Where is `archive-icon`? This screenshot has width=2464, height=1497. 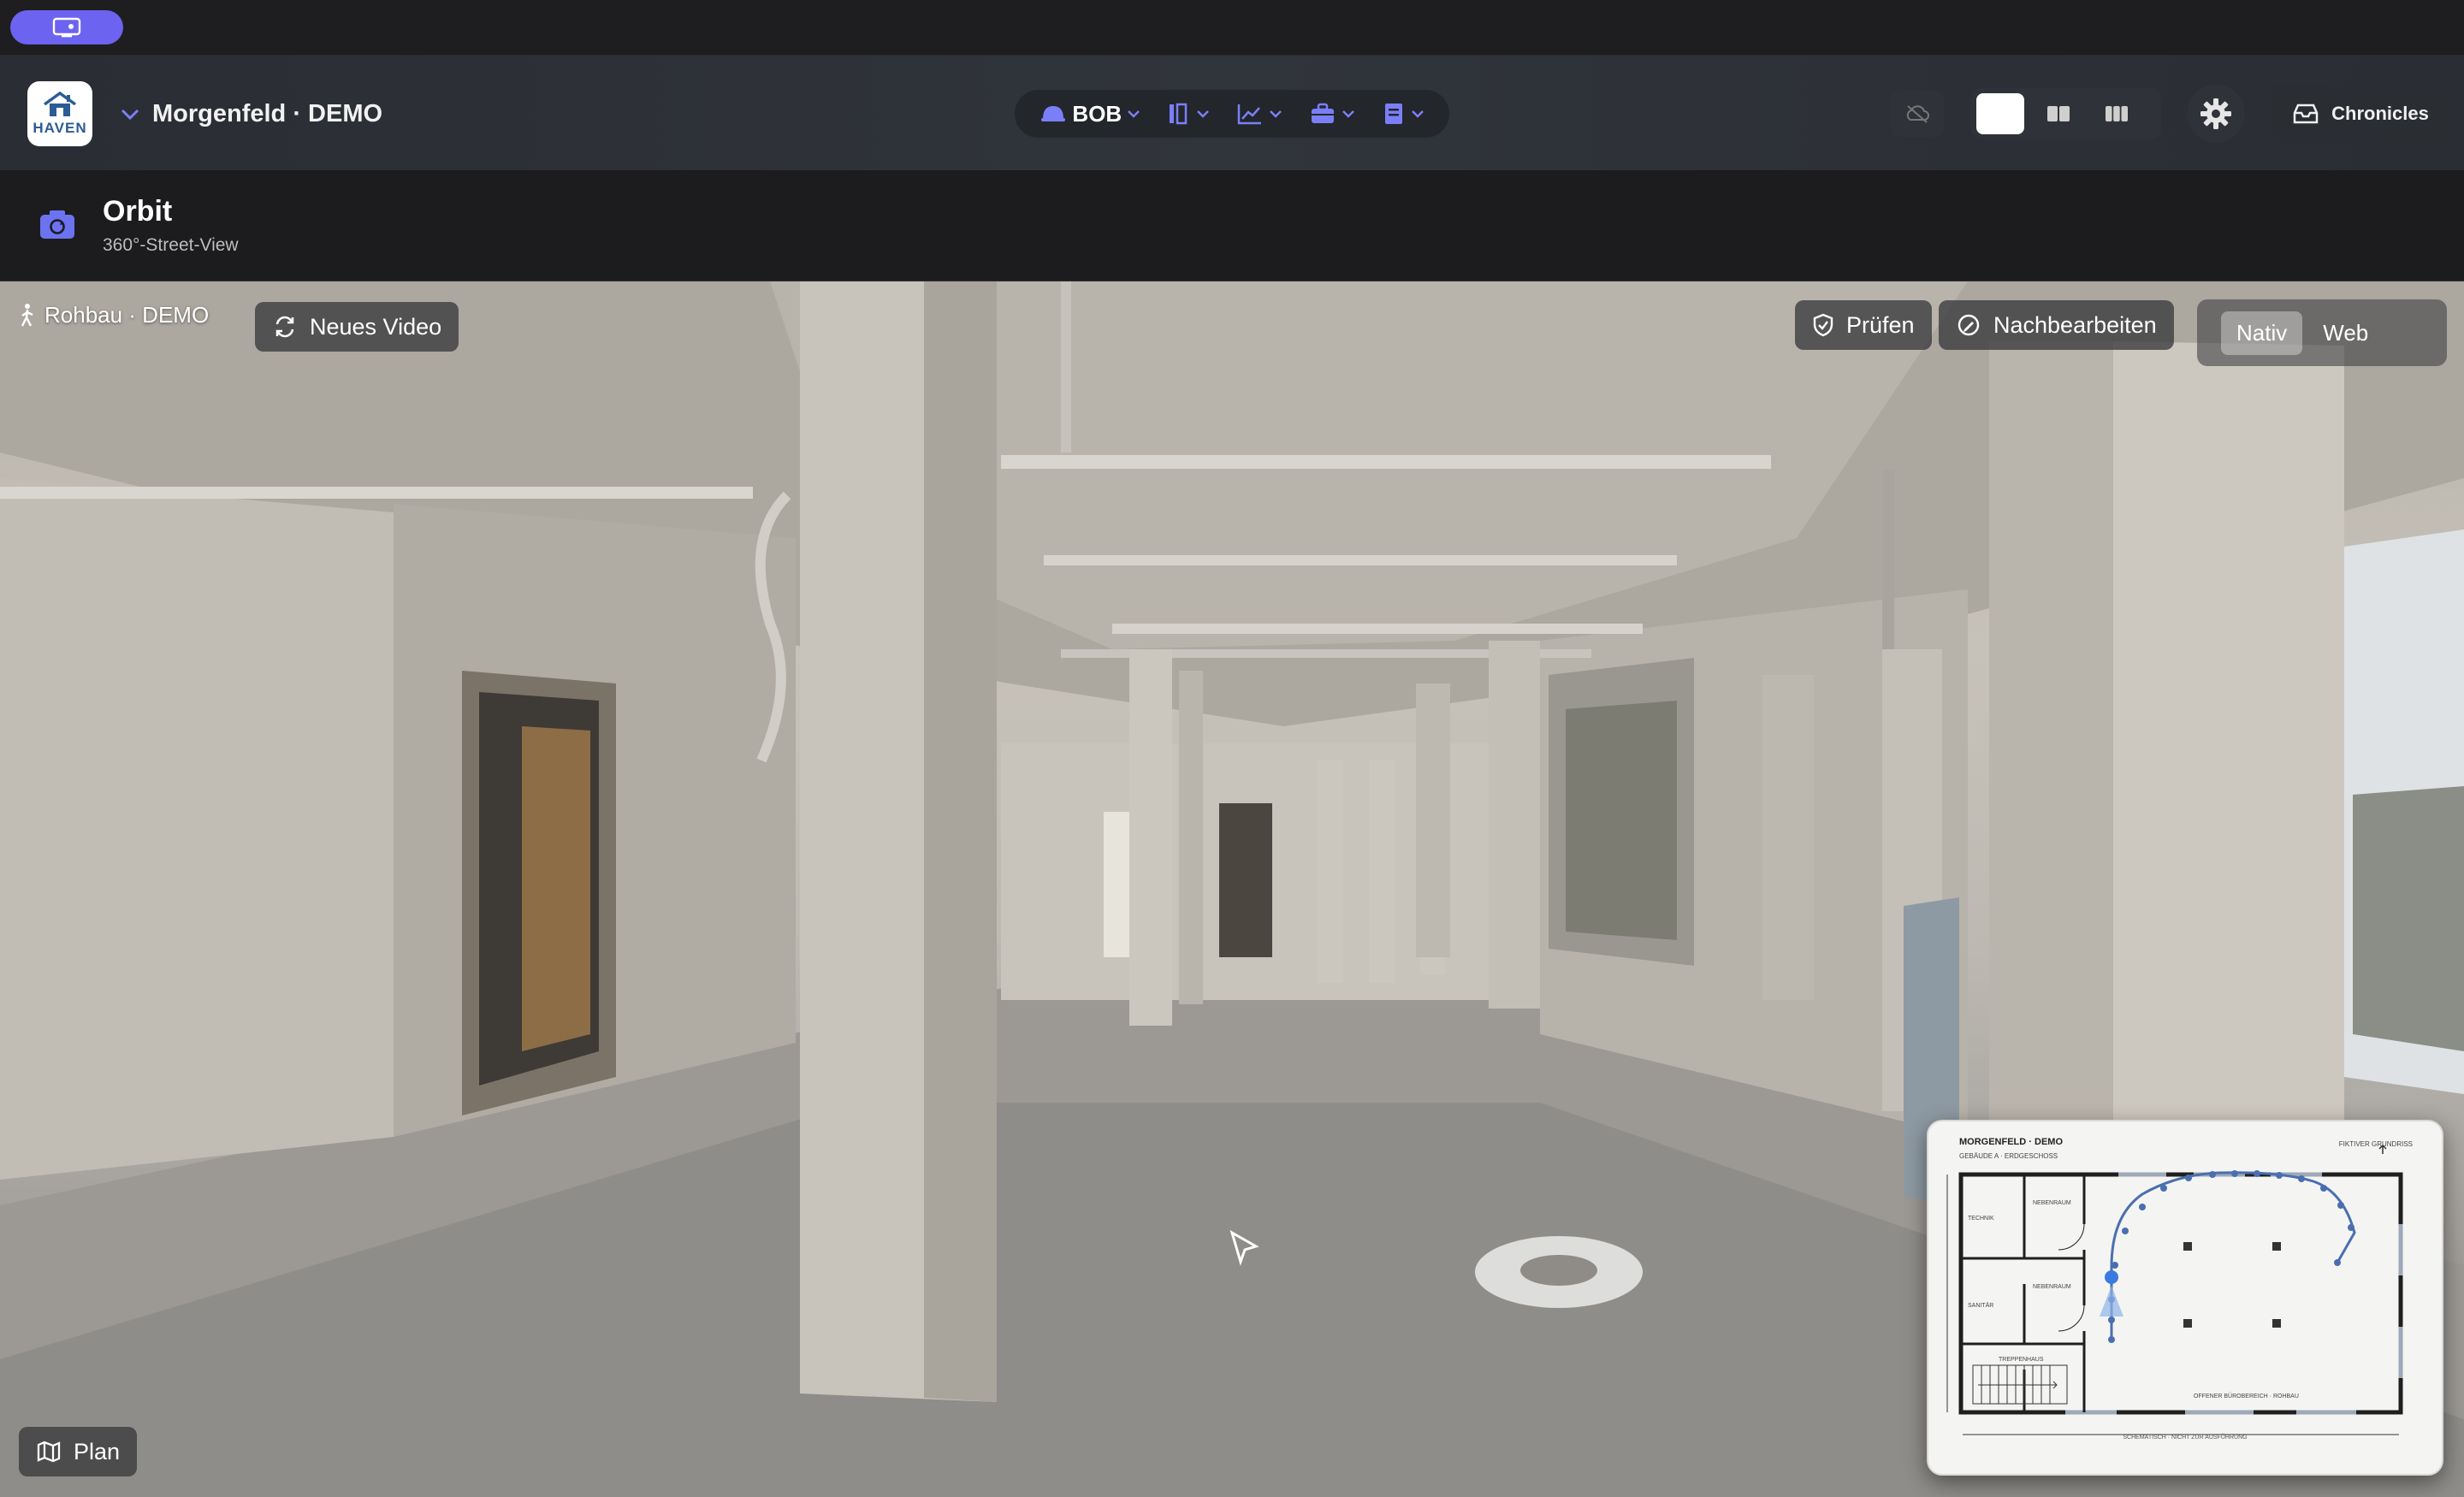 archive-icon is located at coordinates (2306, 114).